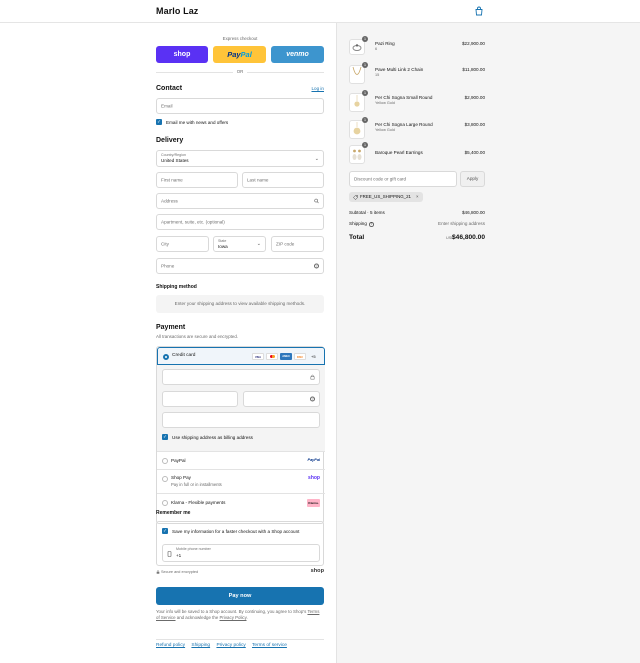  What do you see at coordinates (385, 43) in the screenshot?
I see `item-name: Pazi Ring` at bounding box center [385, 43].